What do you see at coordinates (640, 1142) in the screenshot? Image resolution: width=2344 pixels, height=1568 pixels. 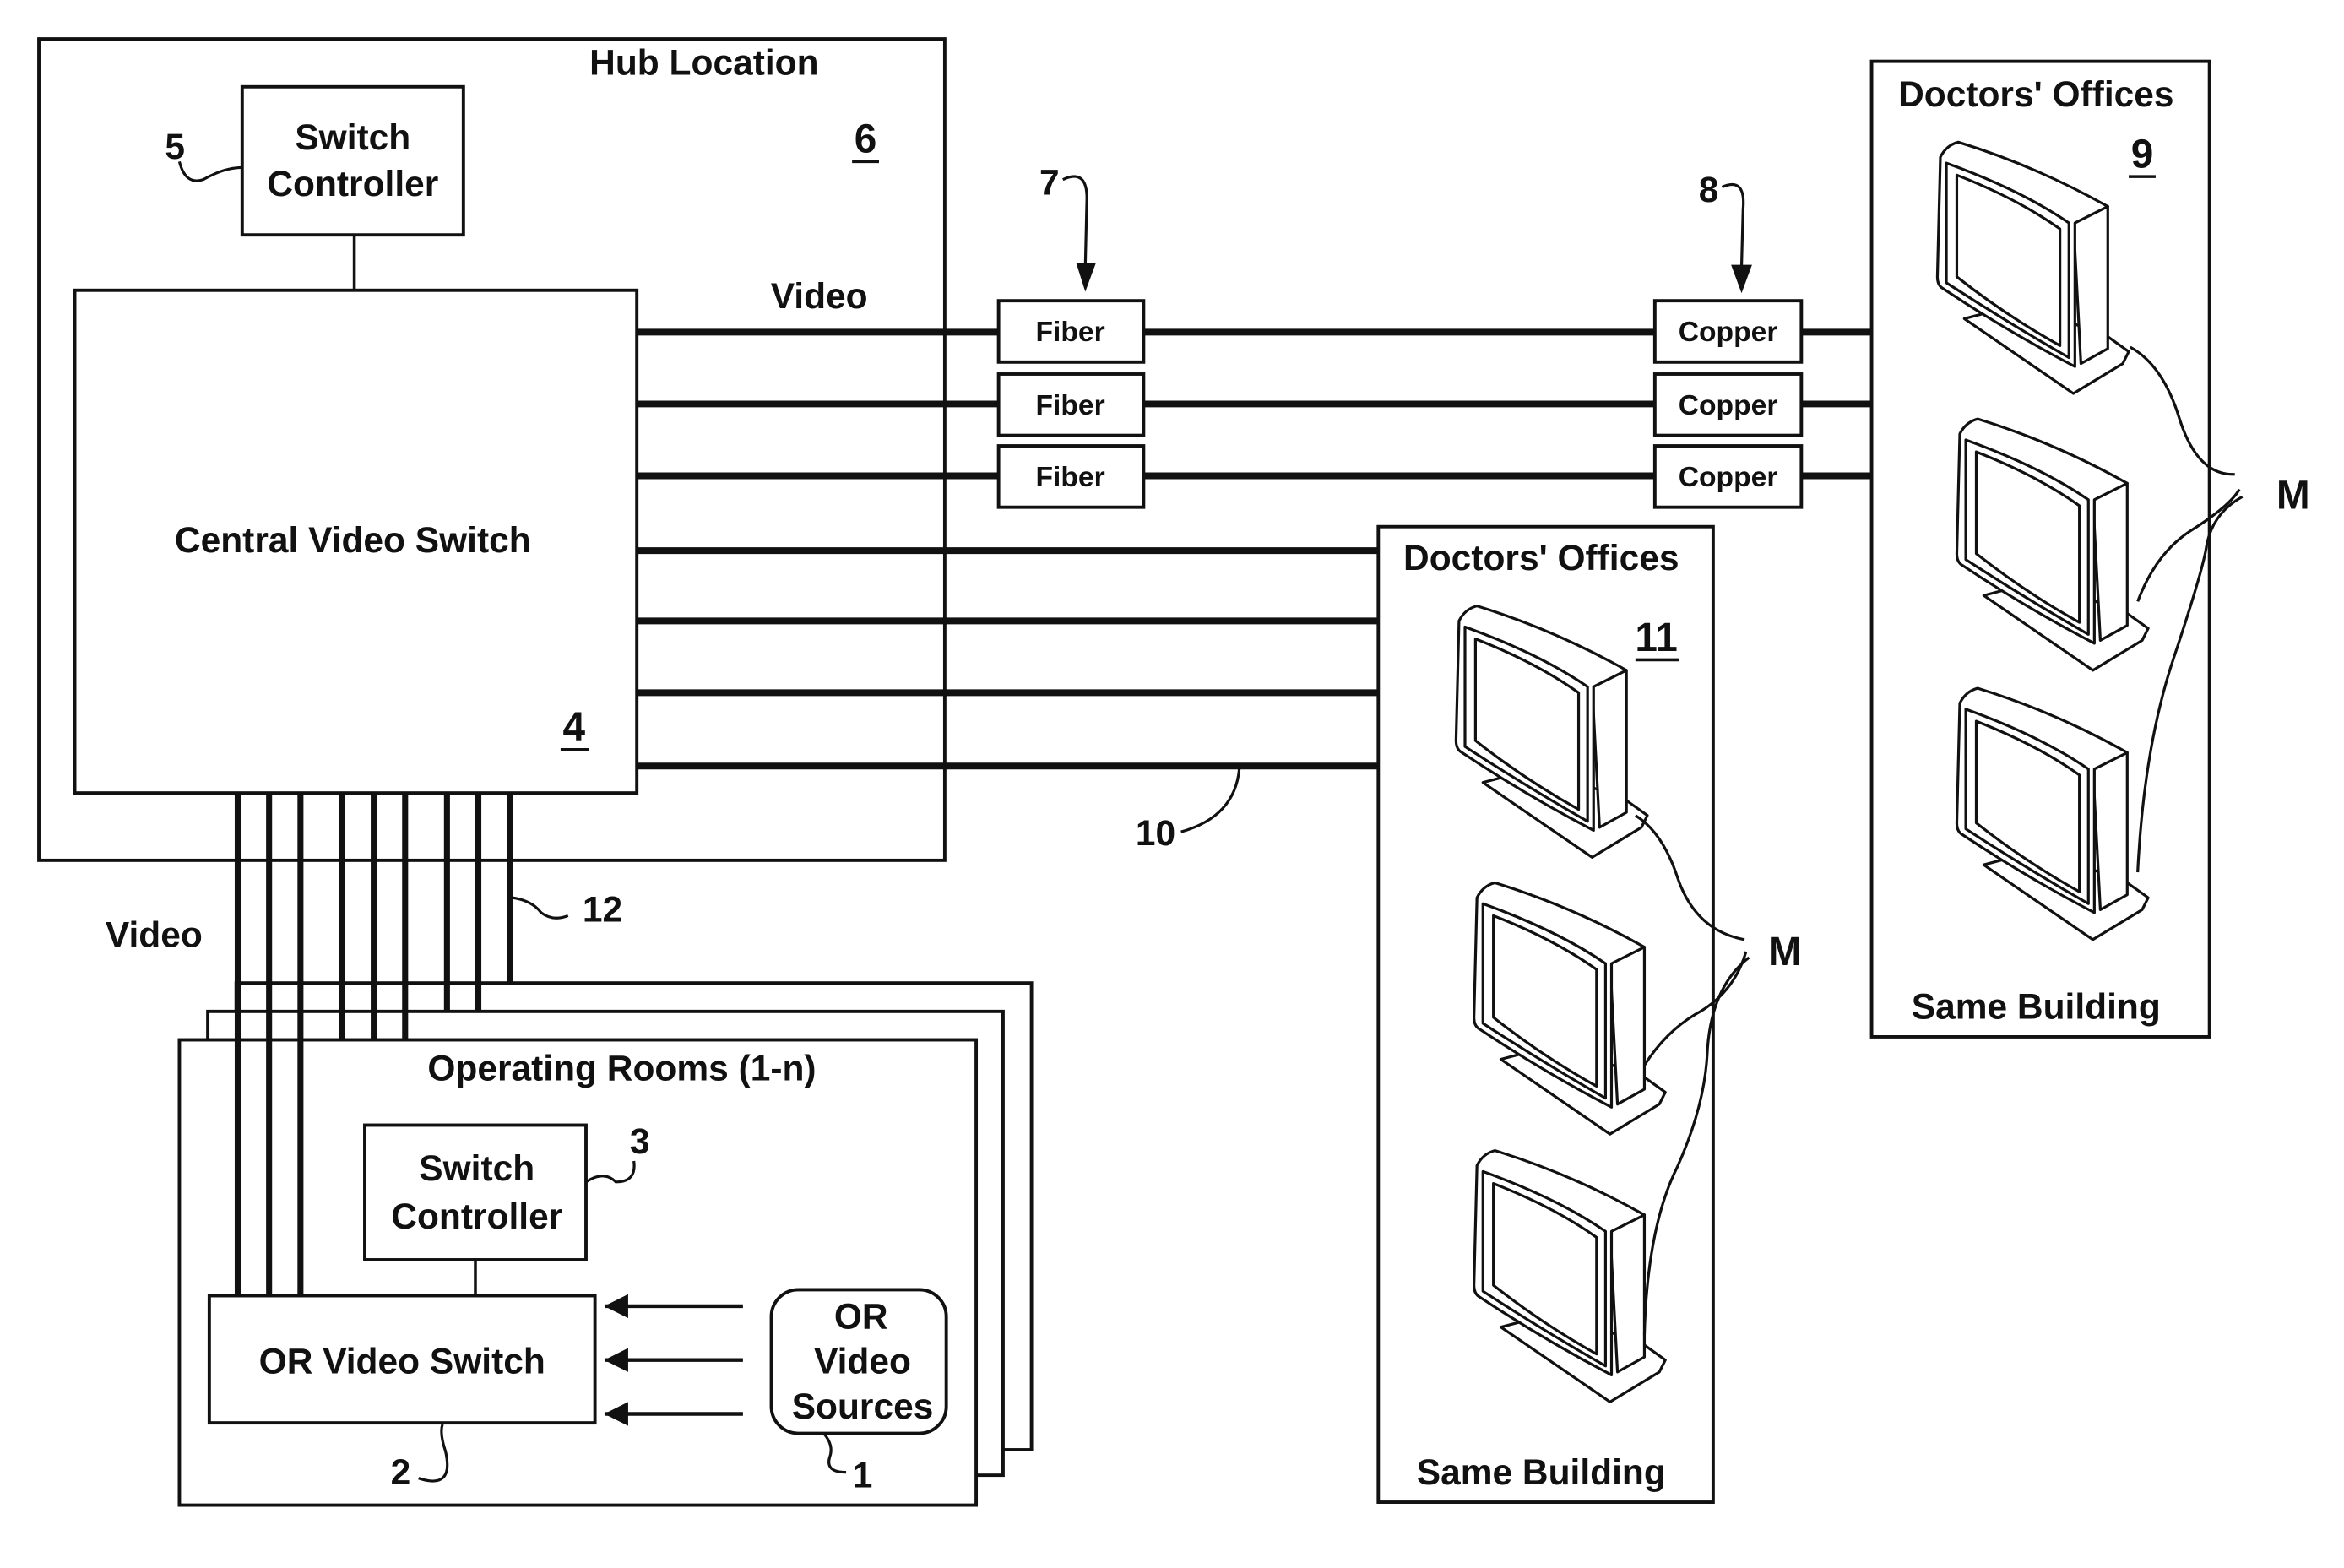 I see `ref-3-label: 3` at bounding box center [640, 1142].